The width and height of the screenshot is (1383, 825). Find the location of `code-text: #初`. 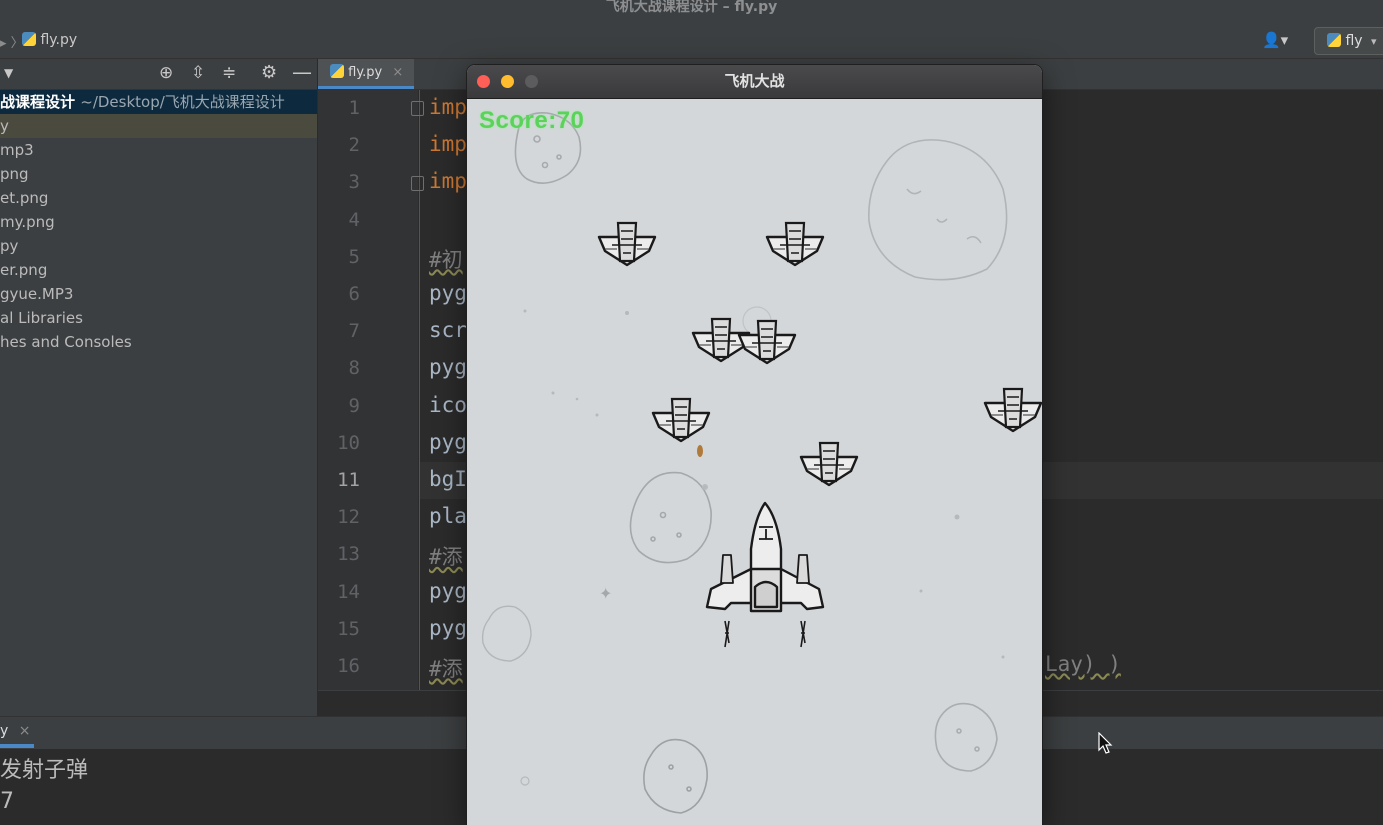

code-text: #初 is located at coordinates (446, 259).